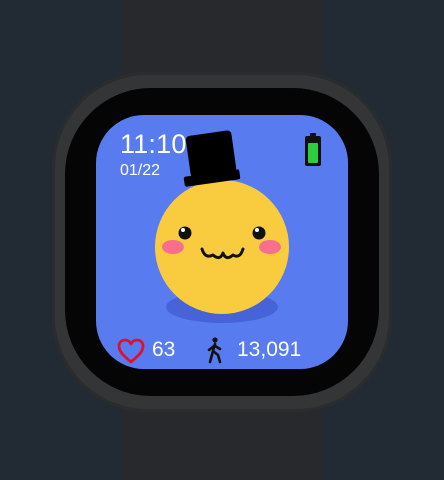 This screenshot has height=480, width=444. What do you see at coordinates (185, 233) in the screenshot?
I see `left-eye` at bounding box center [185, 233].